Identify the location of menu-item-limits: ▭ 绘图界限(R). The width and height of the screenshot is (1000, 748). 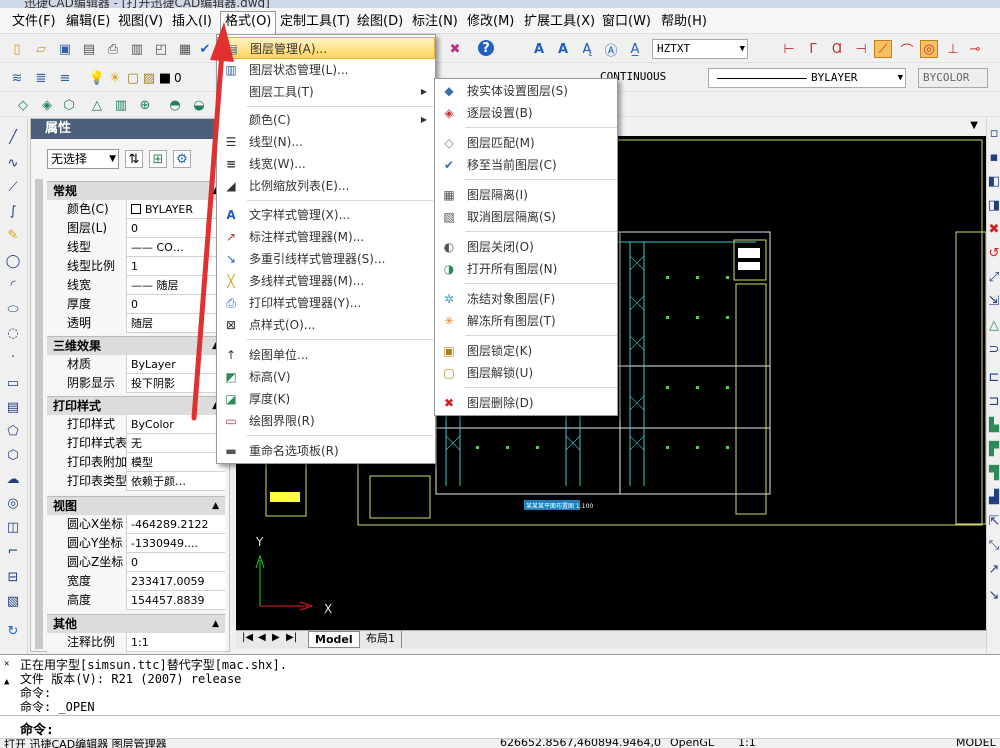
(326, 421).